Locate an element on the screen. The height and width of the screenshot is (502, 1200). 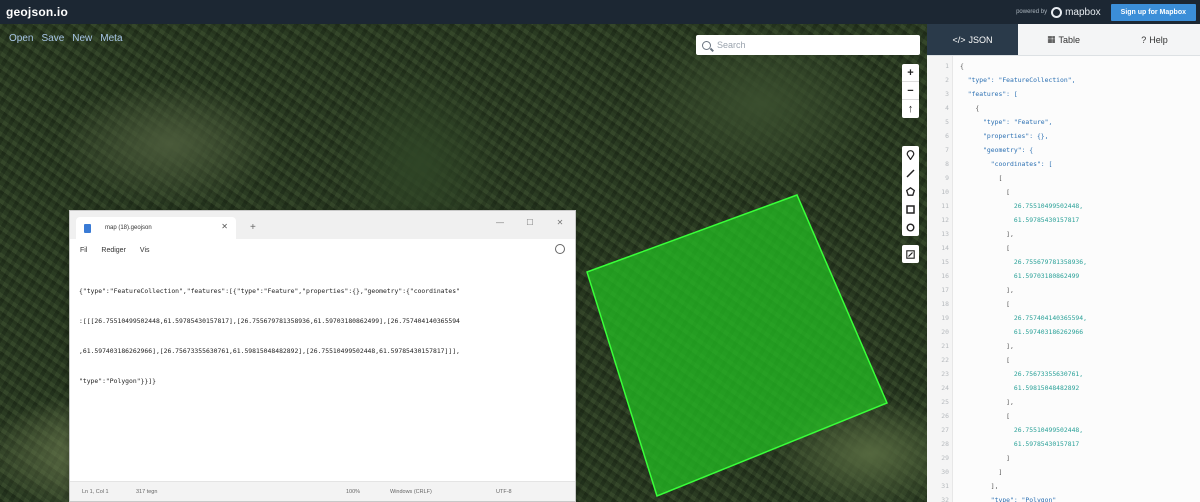
code-text: 61.59815048482892 is located at coordinates (1020, 388).